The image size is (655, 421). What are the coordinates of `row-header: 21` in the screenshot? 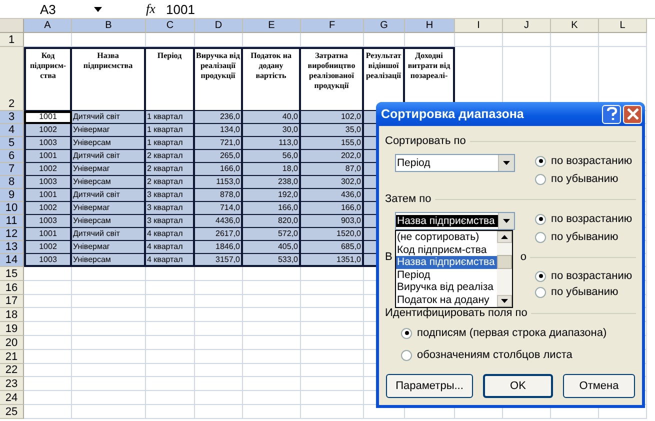 It's located at (12, 357).